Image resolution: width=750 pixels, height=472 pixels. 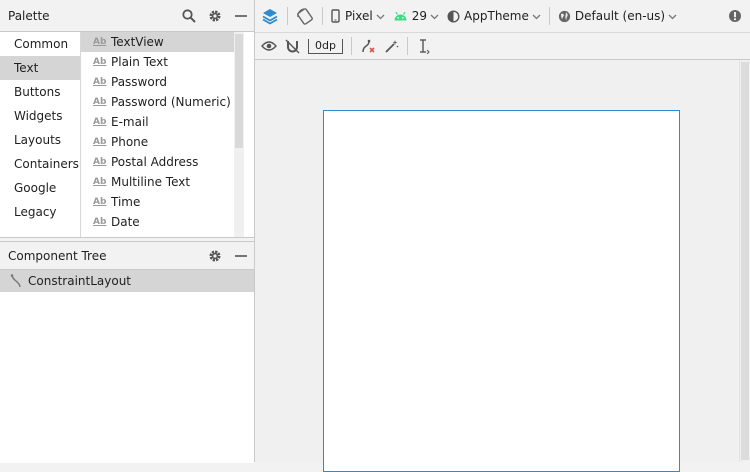 I want to click on orientation-icon, so click(x=305, y=16).